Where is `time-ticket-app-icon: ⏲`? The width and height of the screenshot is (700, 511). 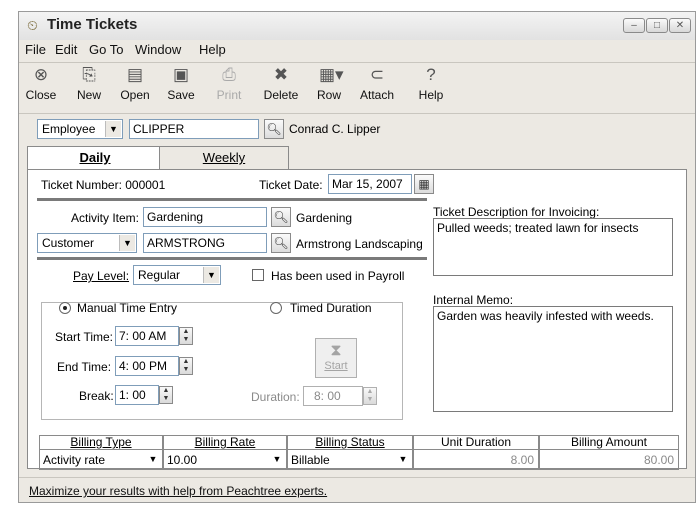 time-ticket-app-icon: ⏲ is located at coordinates (32, 25).